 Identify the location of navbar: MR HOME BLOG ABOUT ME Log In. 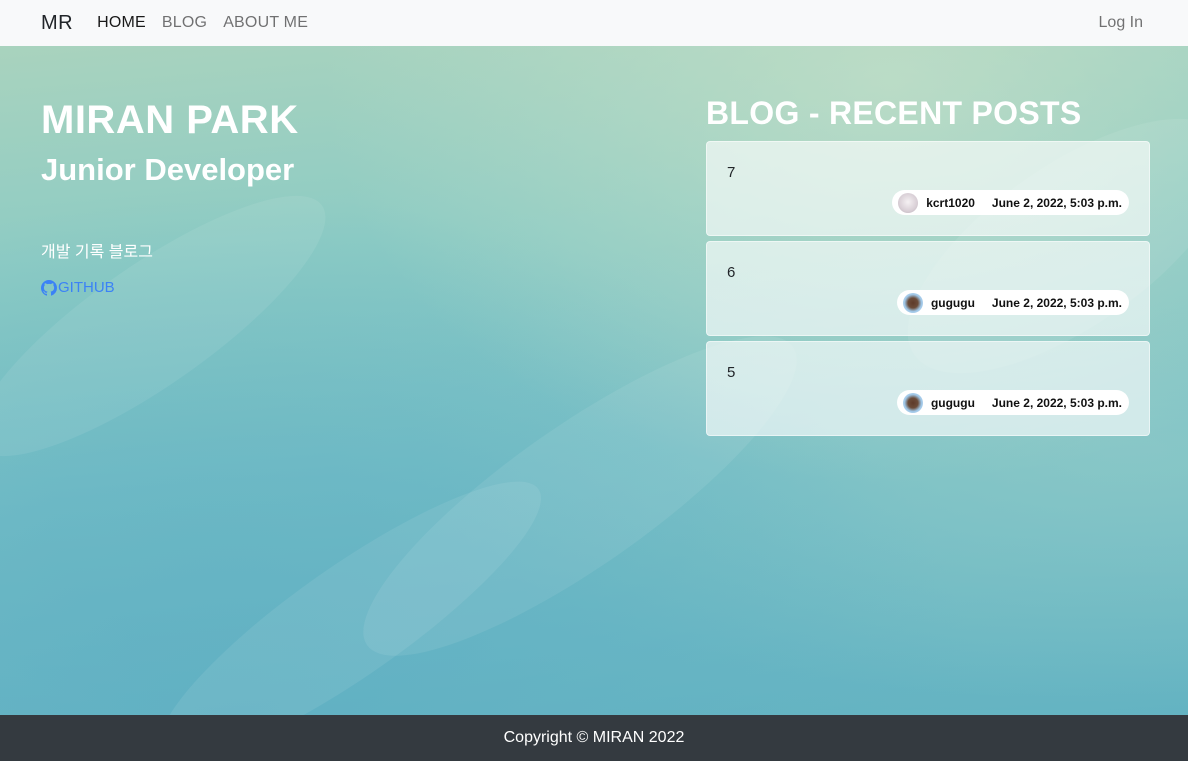
(594, 23).